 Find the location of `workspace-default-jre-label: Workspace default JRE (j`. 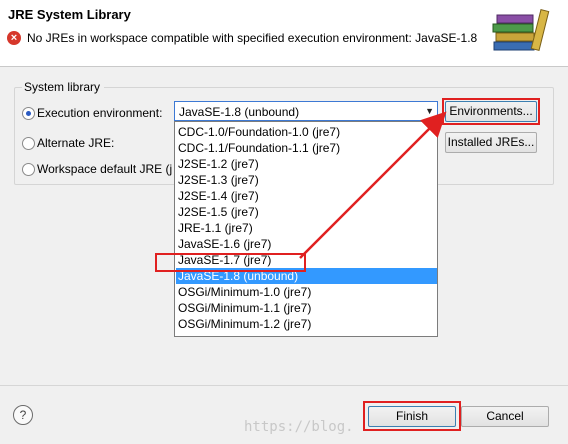

workspace-default-jre-label: Workspace default JRE (j is located at coordinates (104, 169).